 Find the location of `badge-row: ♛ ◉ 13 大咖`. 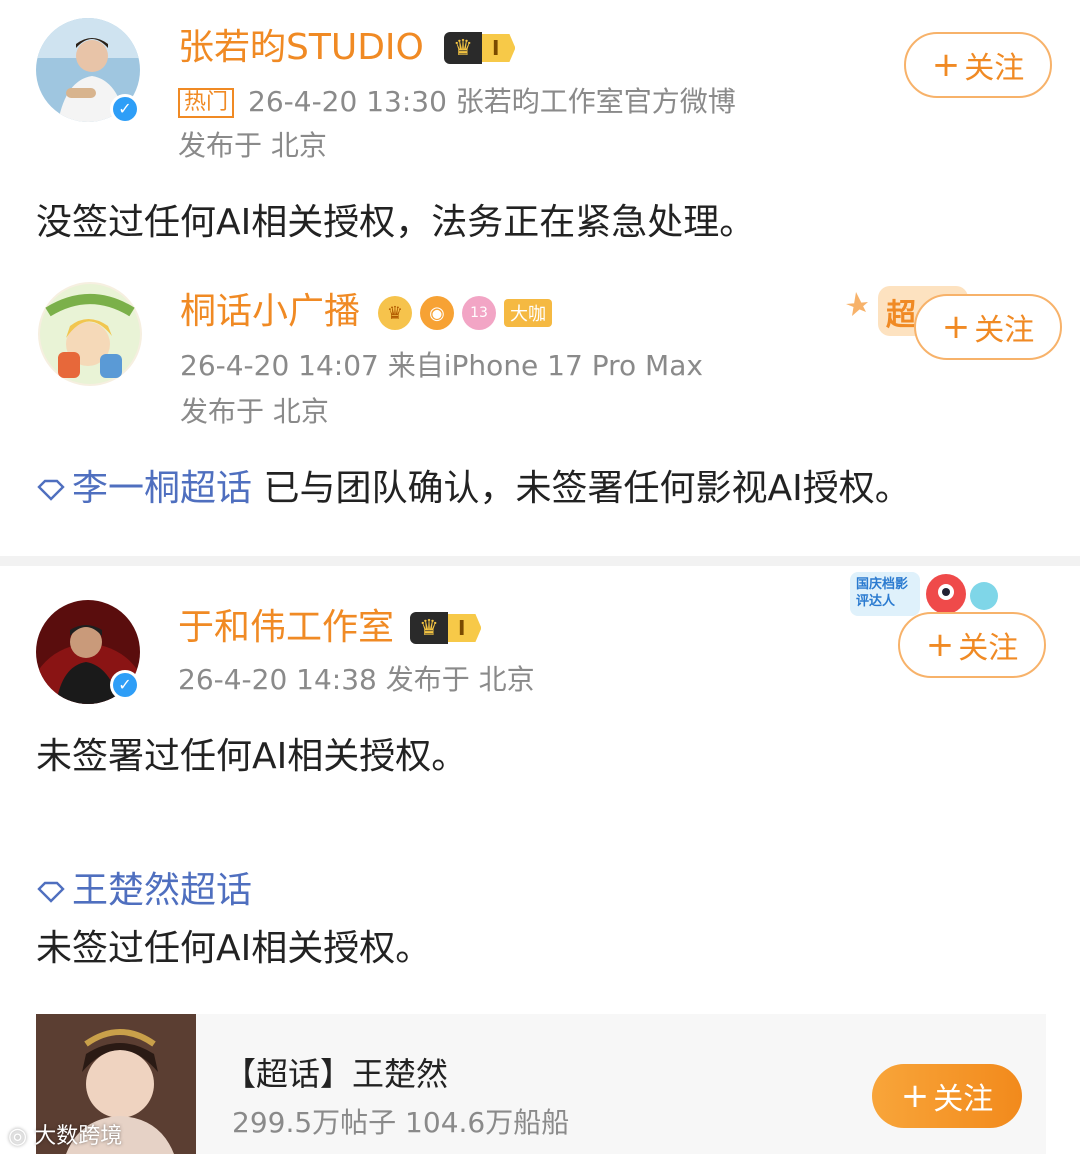

badge-row: ♛ ◉ 13 大咖 is located at coordinates (465, 313).